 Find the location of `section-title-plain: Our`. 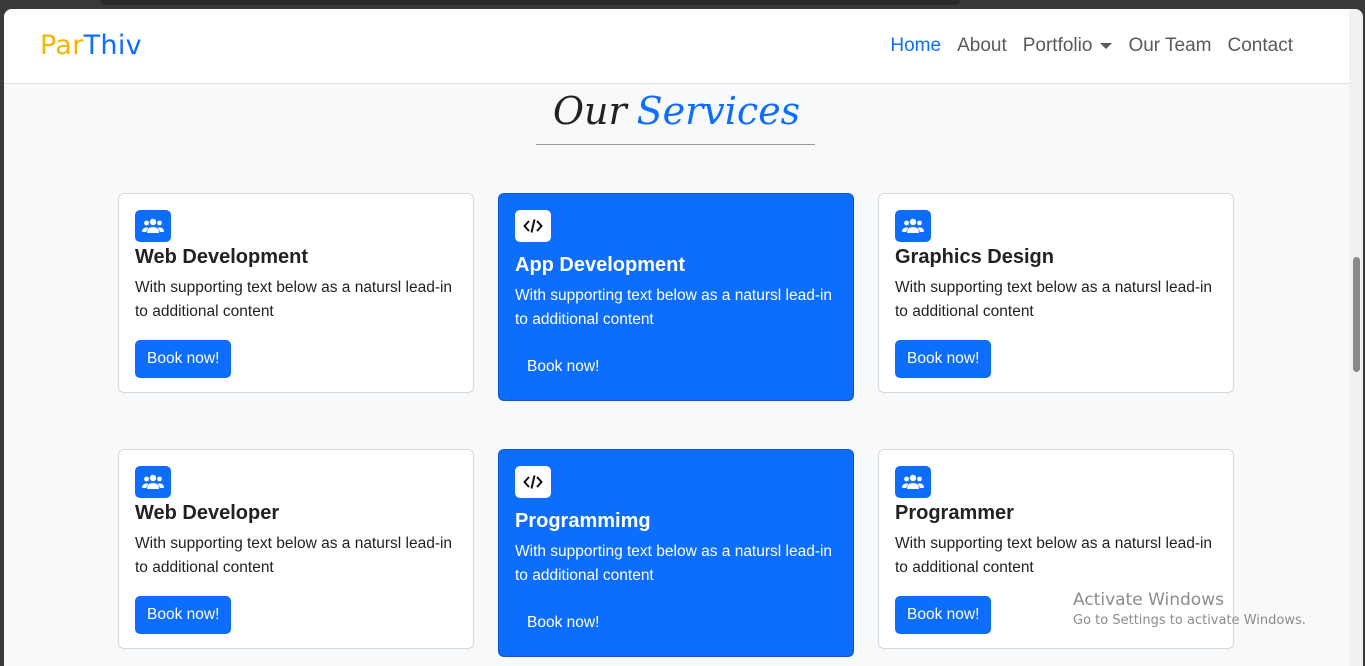

section-title-plain: Our is located at coordinates (589, 111).